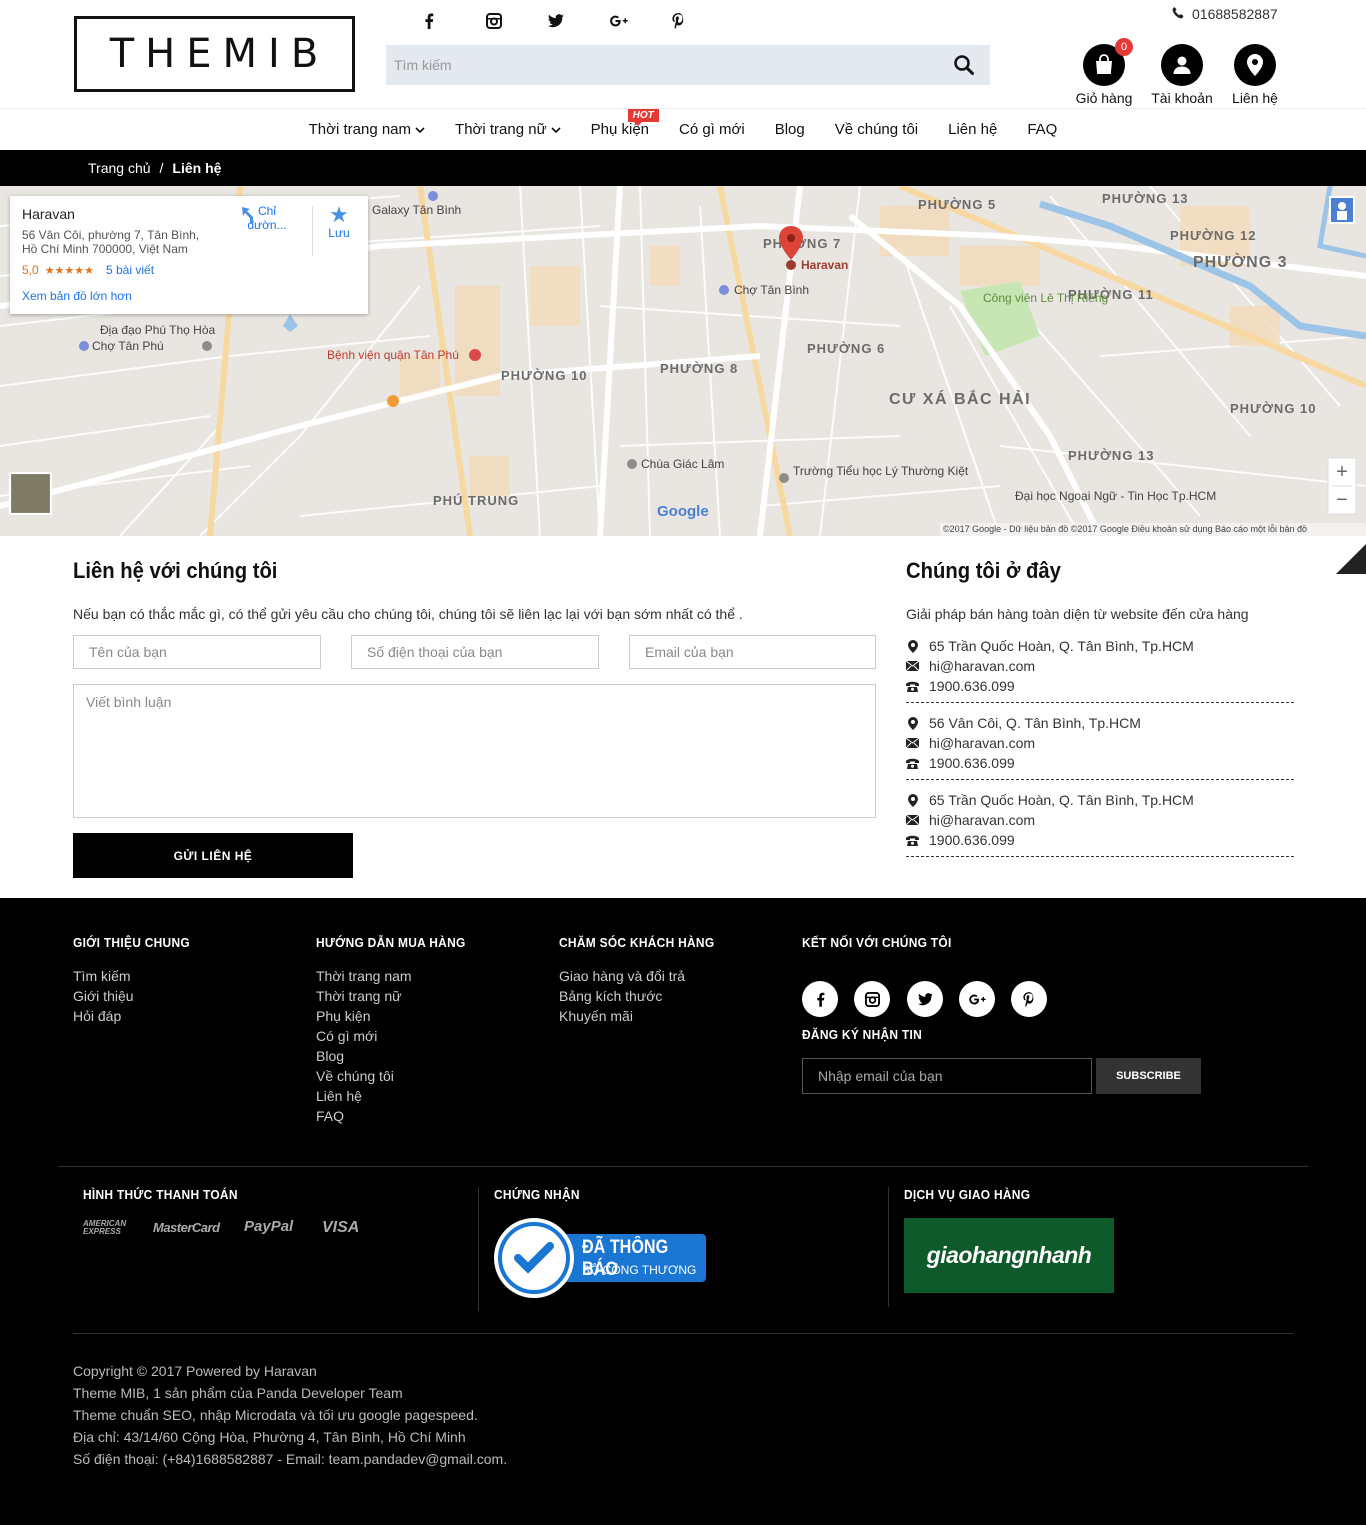  Describe the element at coordinates (1351, 559) in the screenshot. I see `back-to-top-corner-icon` at that location.